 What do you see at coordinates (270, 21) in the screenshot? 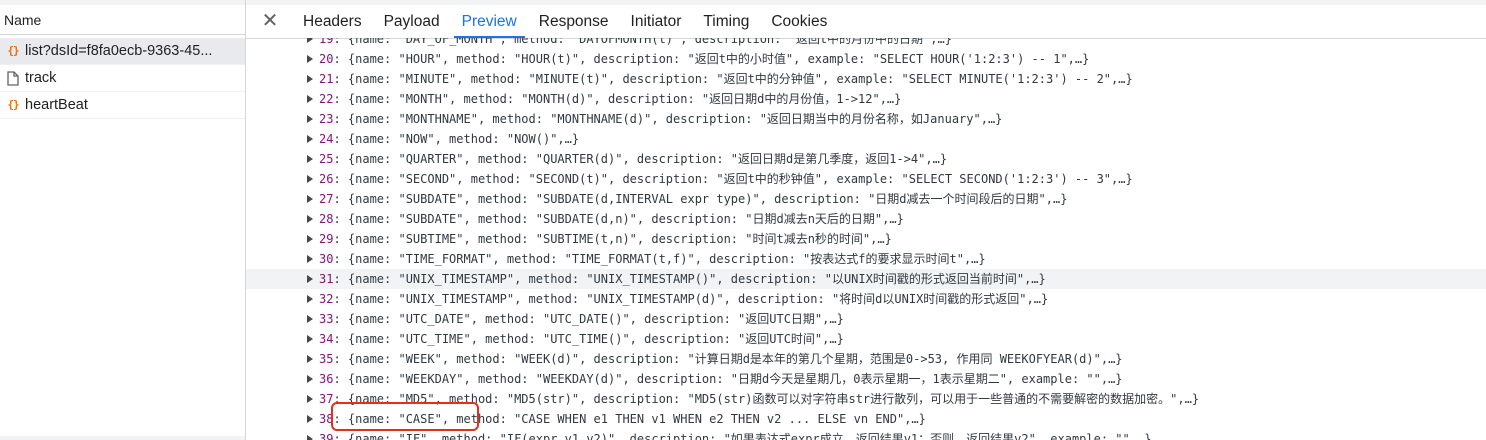
I see `close-icon: ✕` at bounding box center [270, 21].